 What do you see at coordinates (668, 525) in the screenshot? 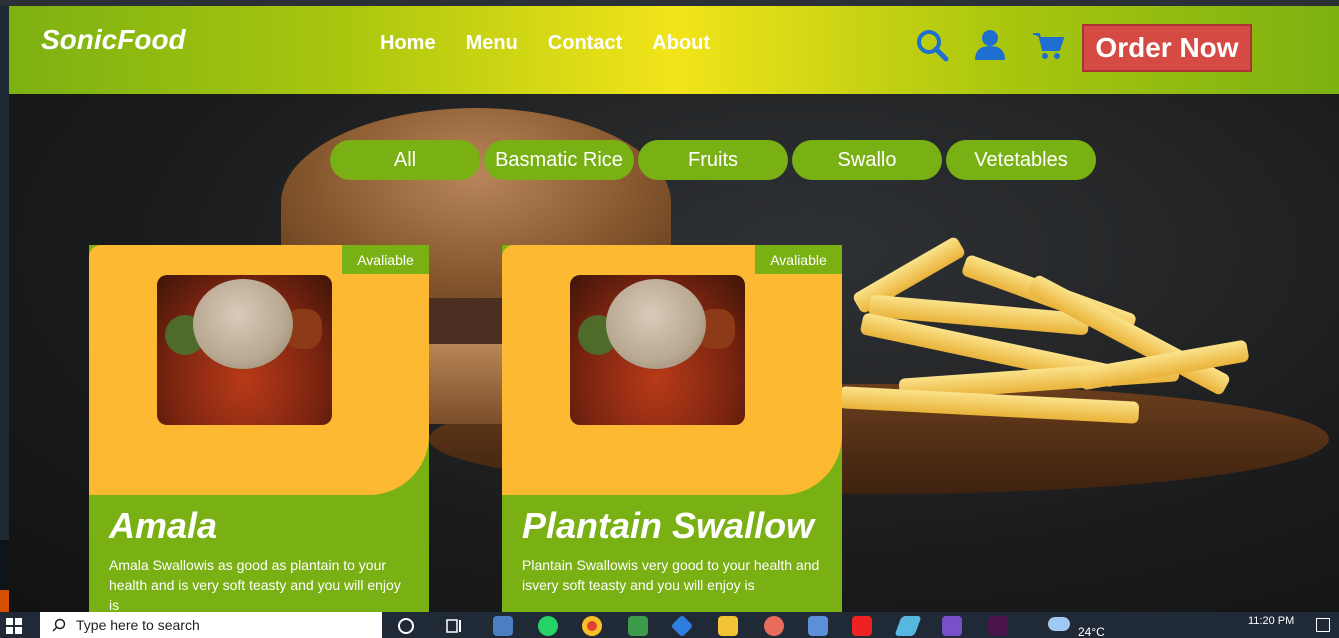
I see `card-title: Plantain Swallow` at bounding box center [668, 525].